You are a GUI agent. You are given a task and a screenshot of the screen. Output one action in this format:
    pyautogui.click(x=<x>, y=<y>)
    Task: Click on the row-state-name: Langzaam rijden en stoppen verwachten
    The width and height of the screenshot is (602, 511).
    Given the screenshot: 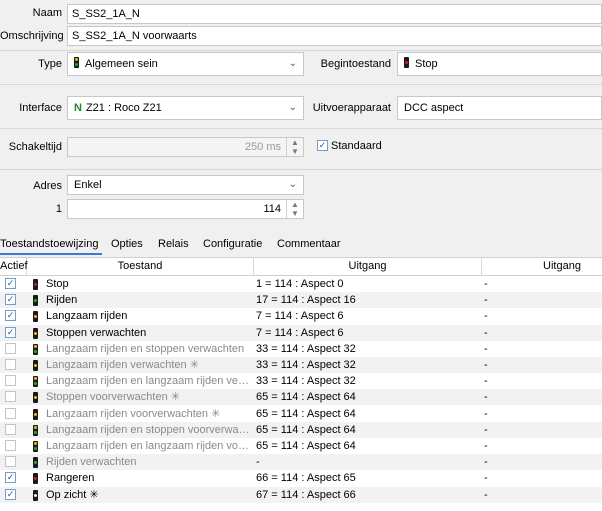 What is the action you would take?
    pyautogui.click(x=145, y=348)
    